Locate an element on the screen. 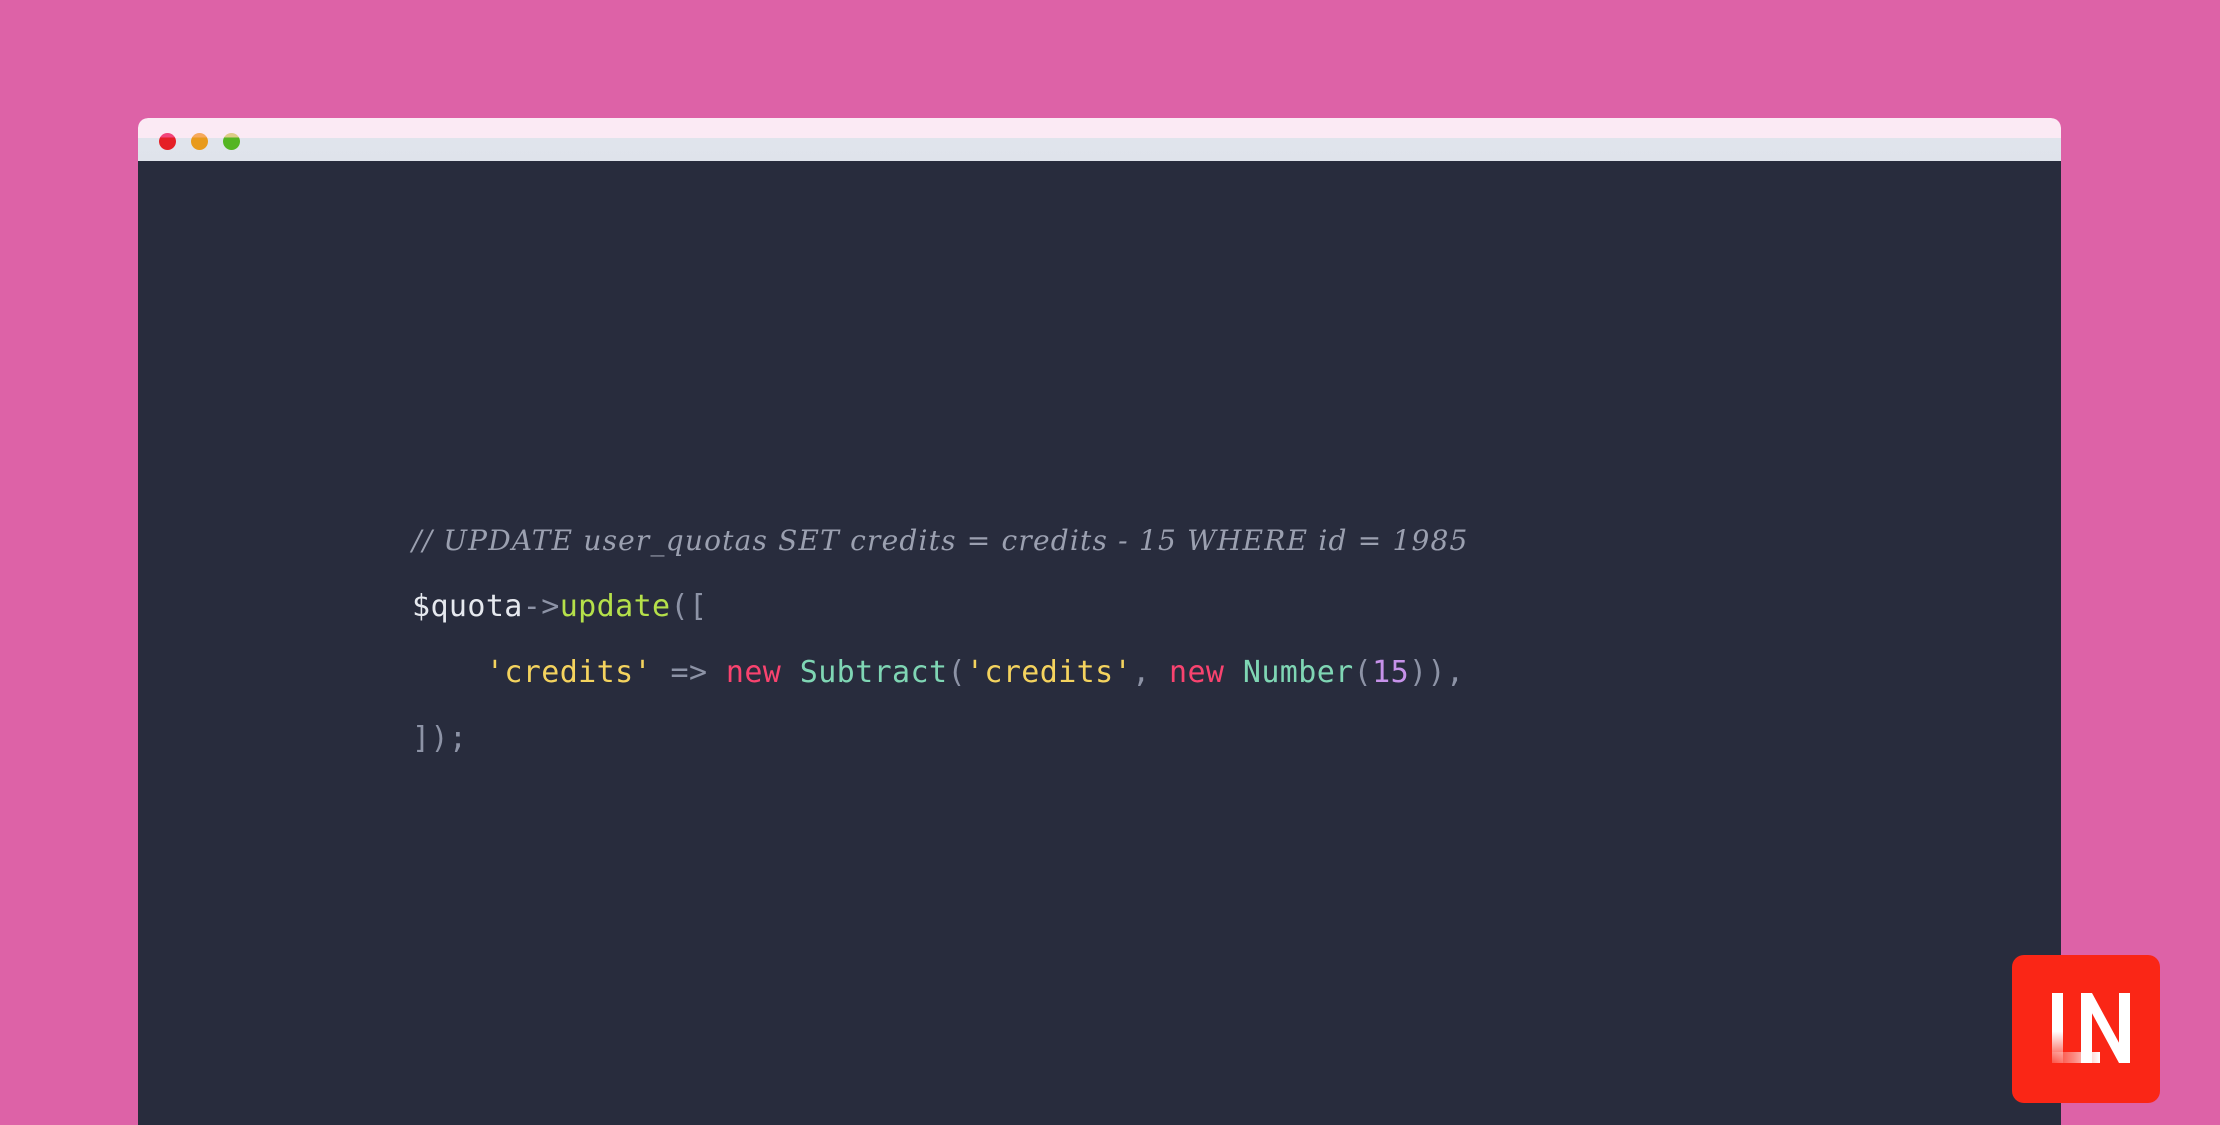 The width and height of the screenshot is (2220, 1125). window-controls is located at coordinates (199, 141).